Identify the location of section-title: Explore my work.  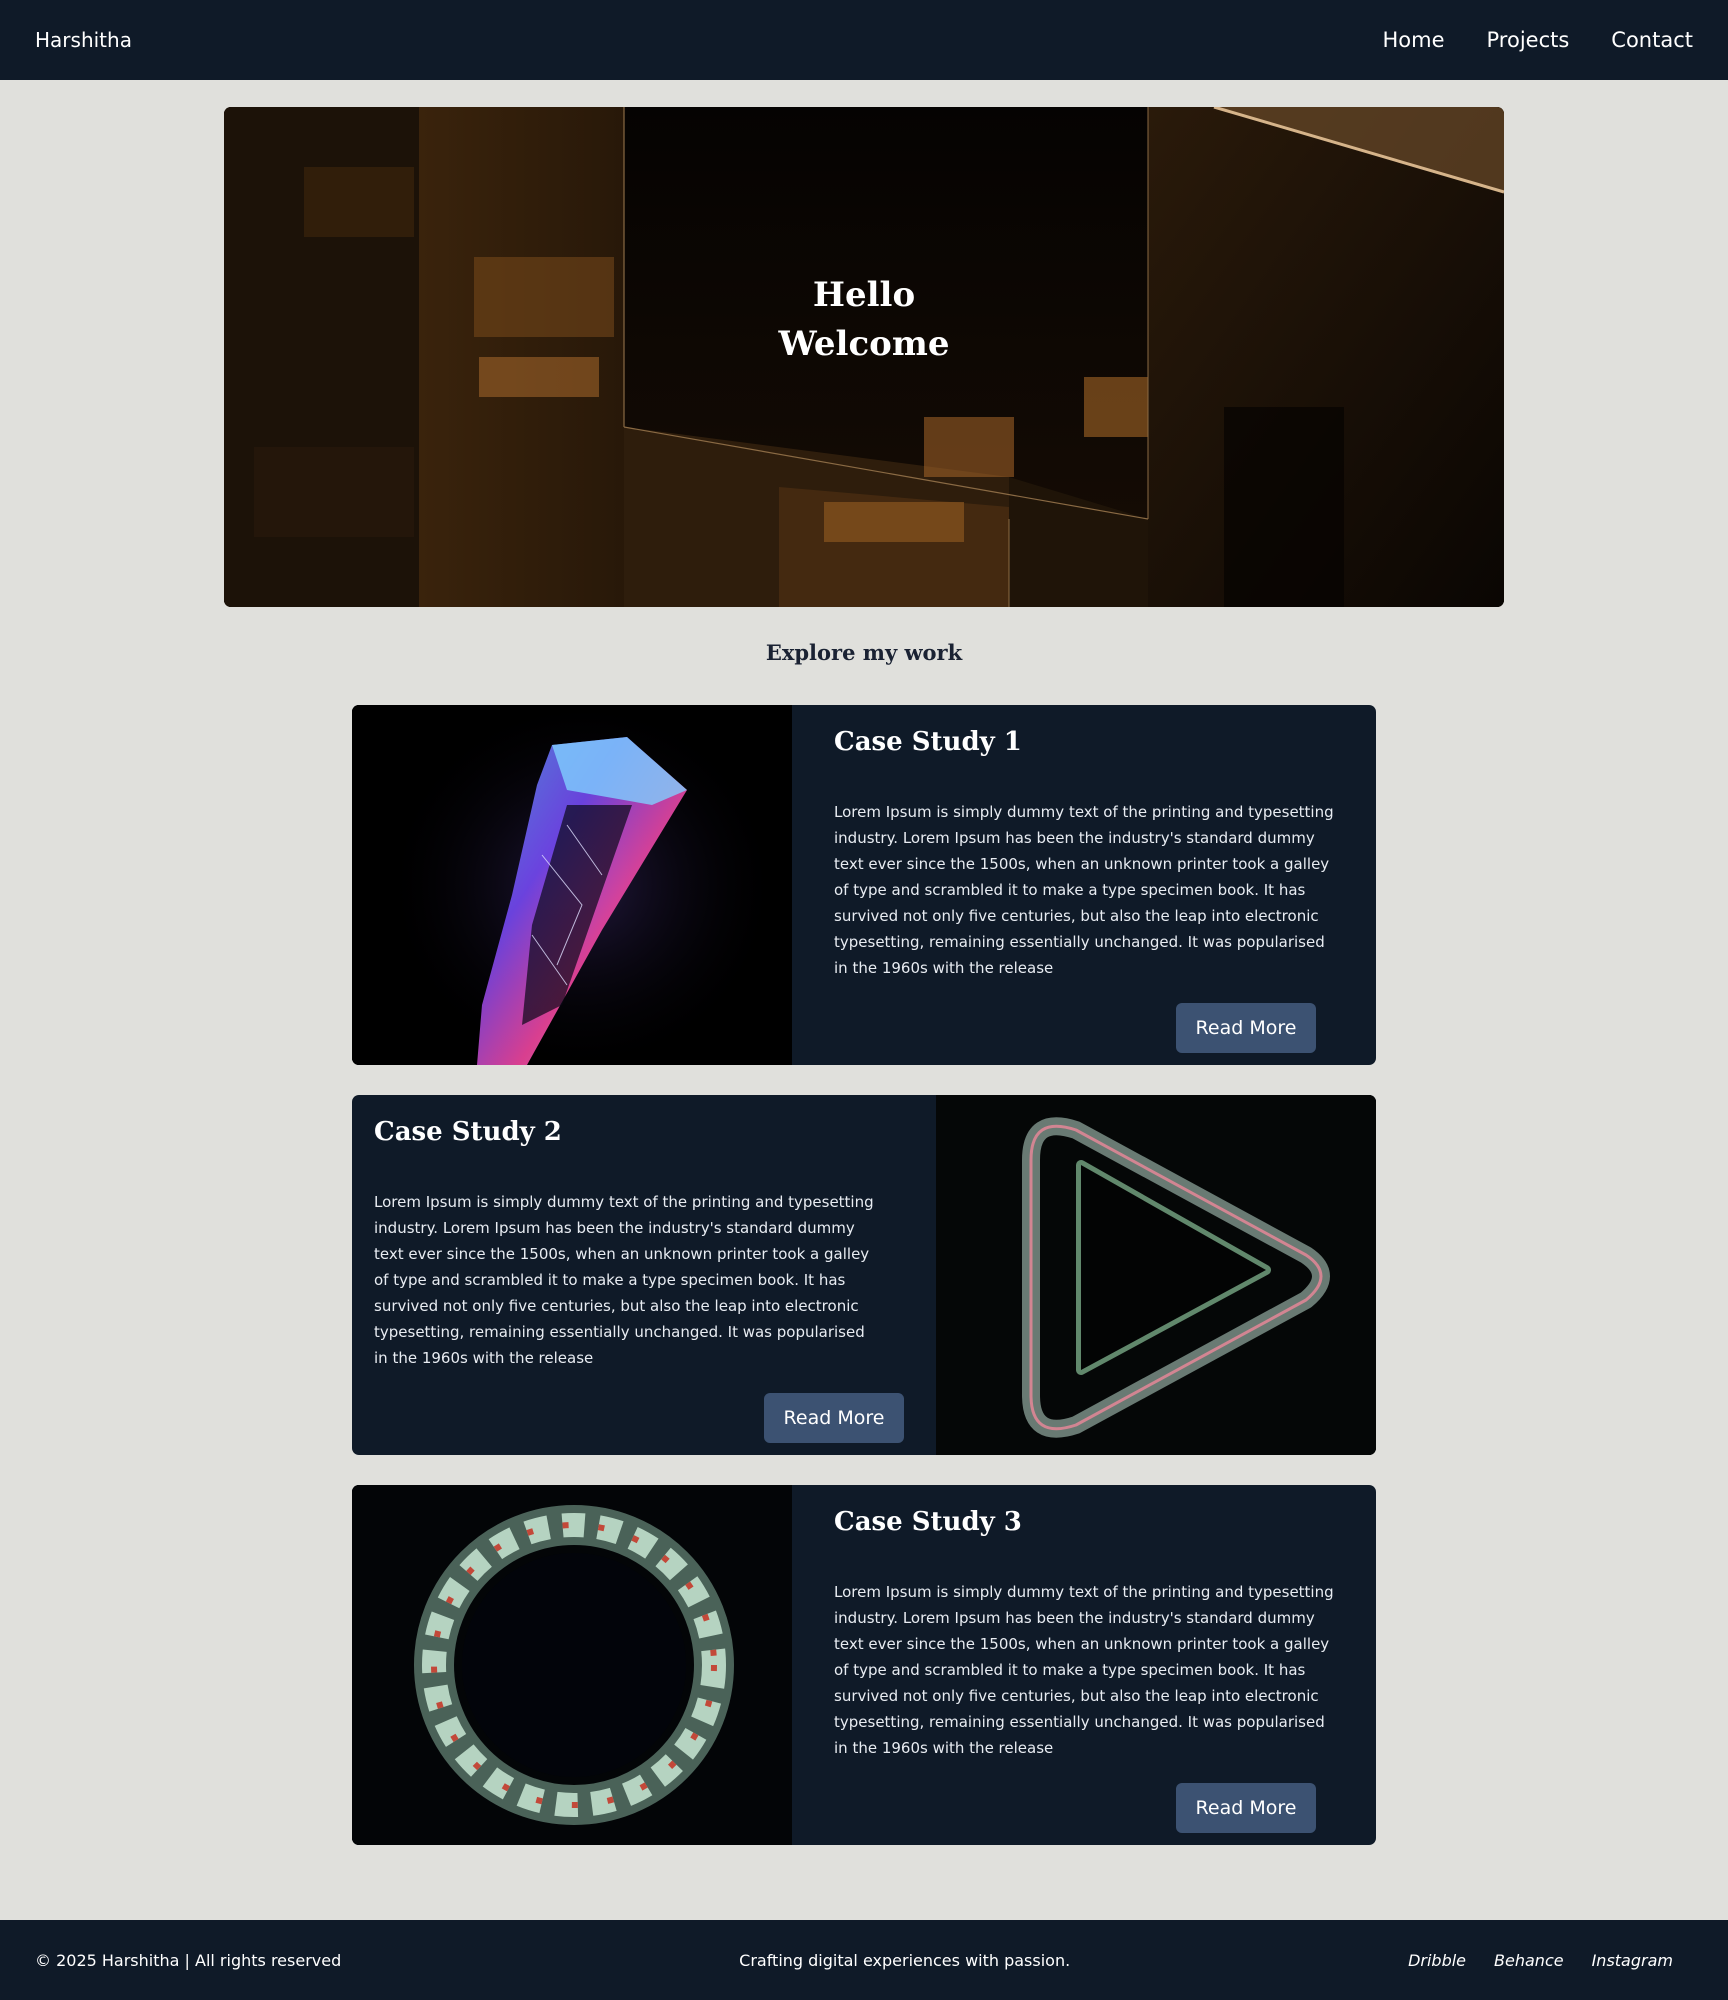
(864, 652).